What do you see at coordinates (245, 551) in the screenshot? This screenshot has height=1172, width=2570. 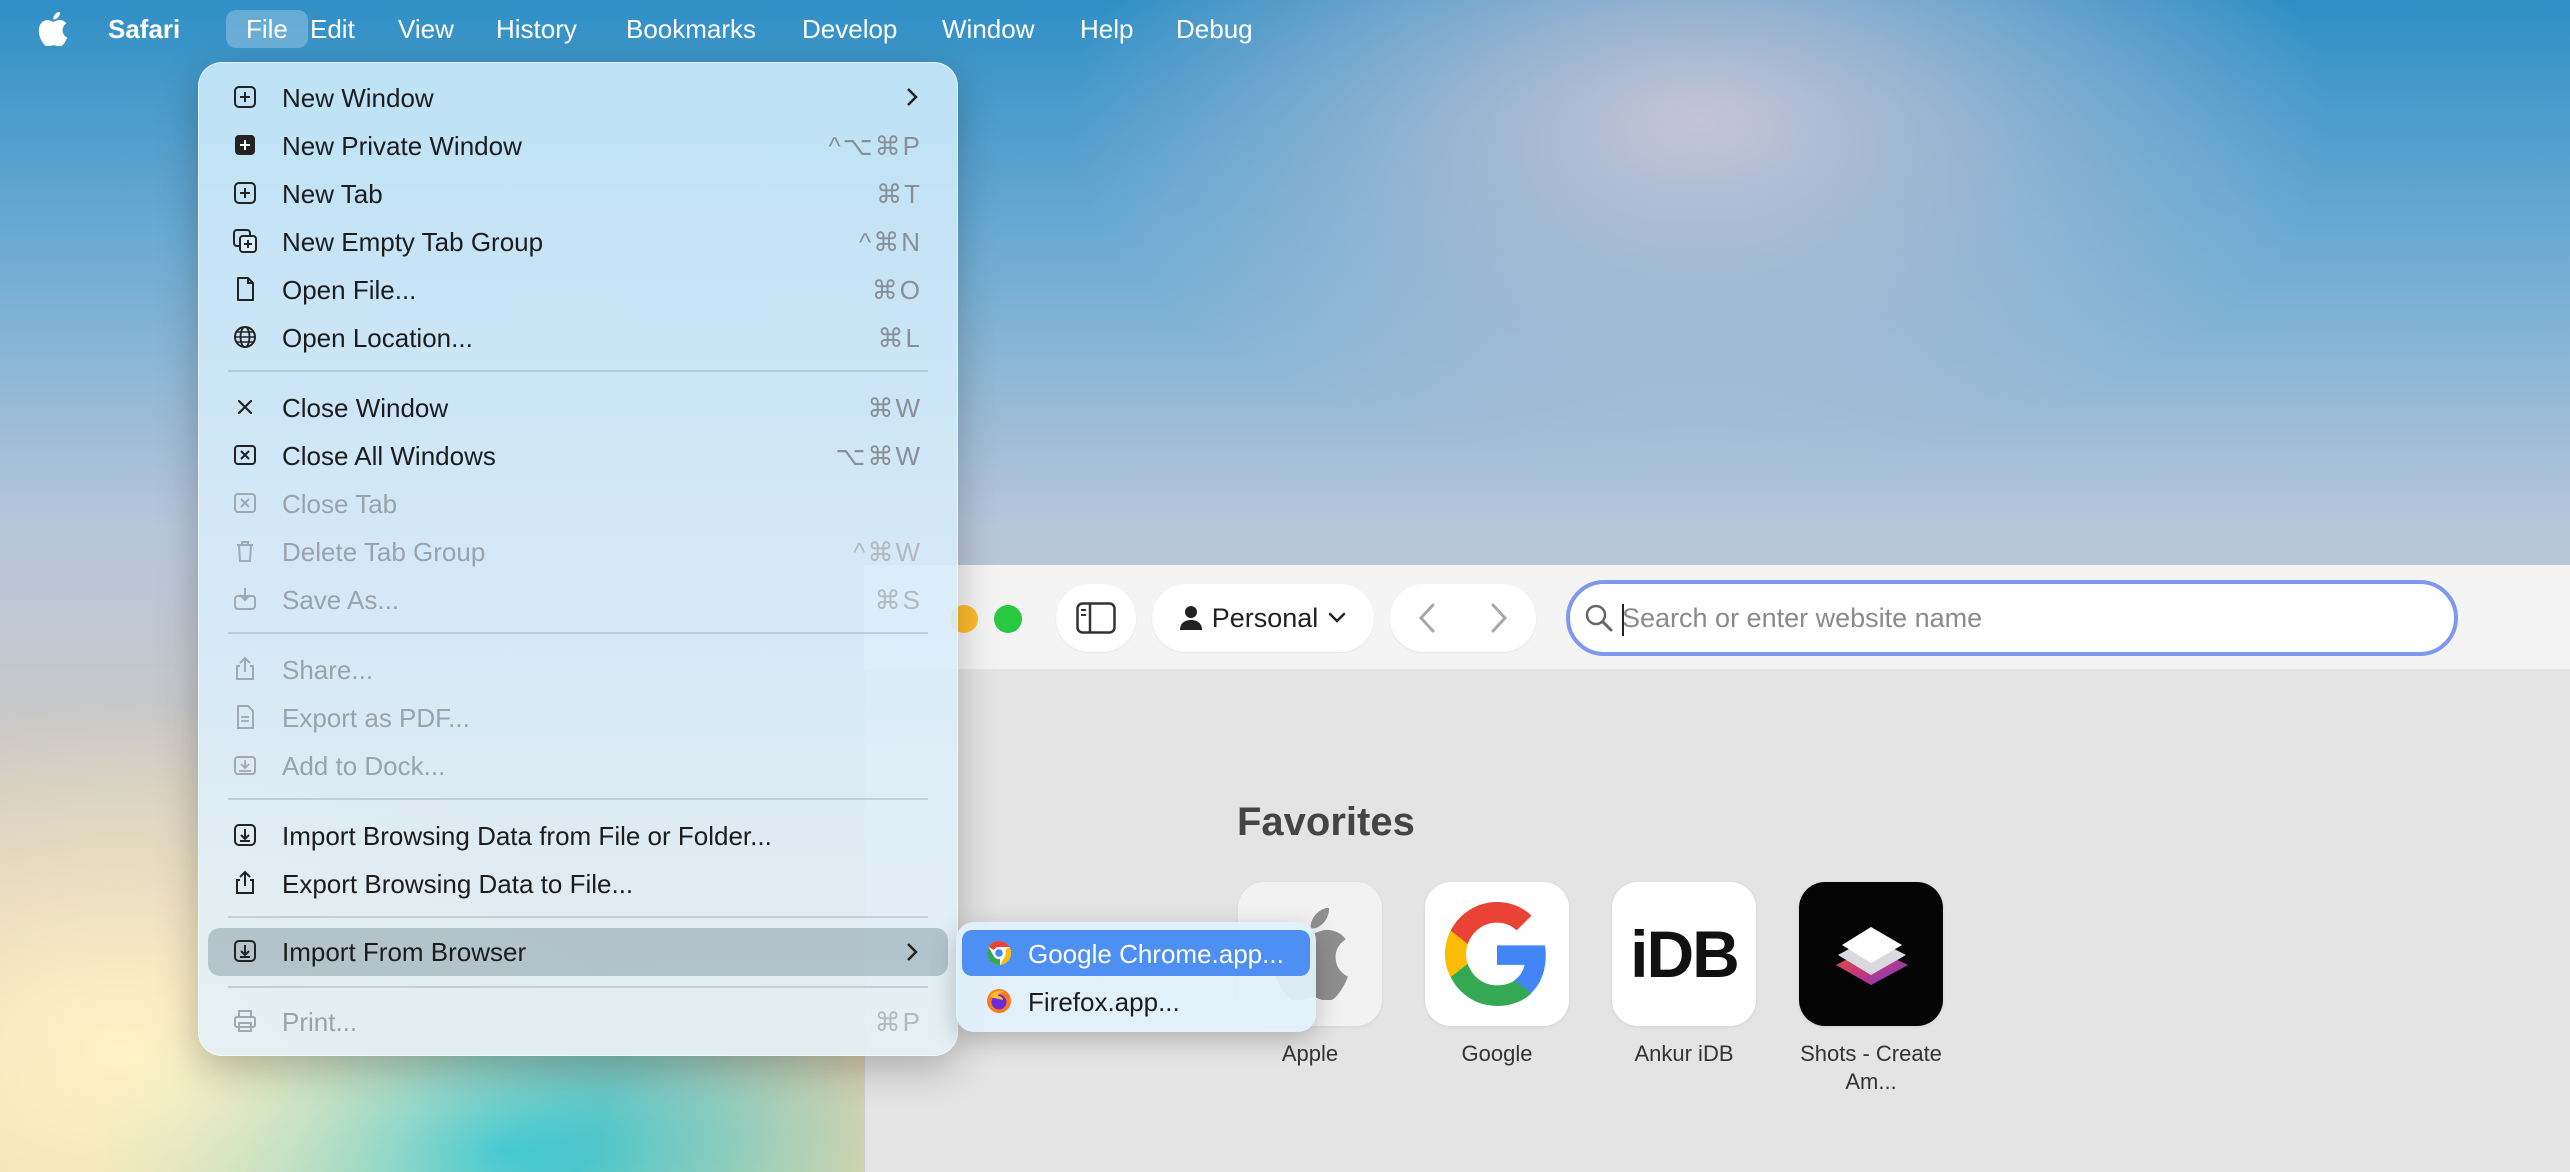 I see `trash-icon` at bounding box center [245, 551].